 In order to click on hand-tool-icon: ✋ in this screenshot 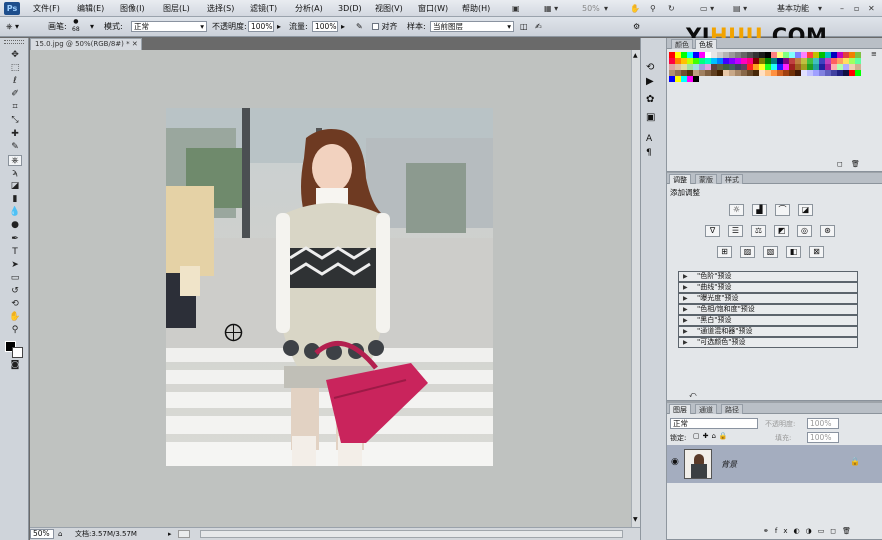, I will do `click(15, 317)`.